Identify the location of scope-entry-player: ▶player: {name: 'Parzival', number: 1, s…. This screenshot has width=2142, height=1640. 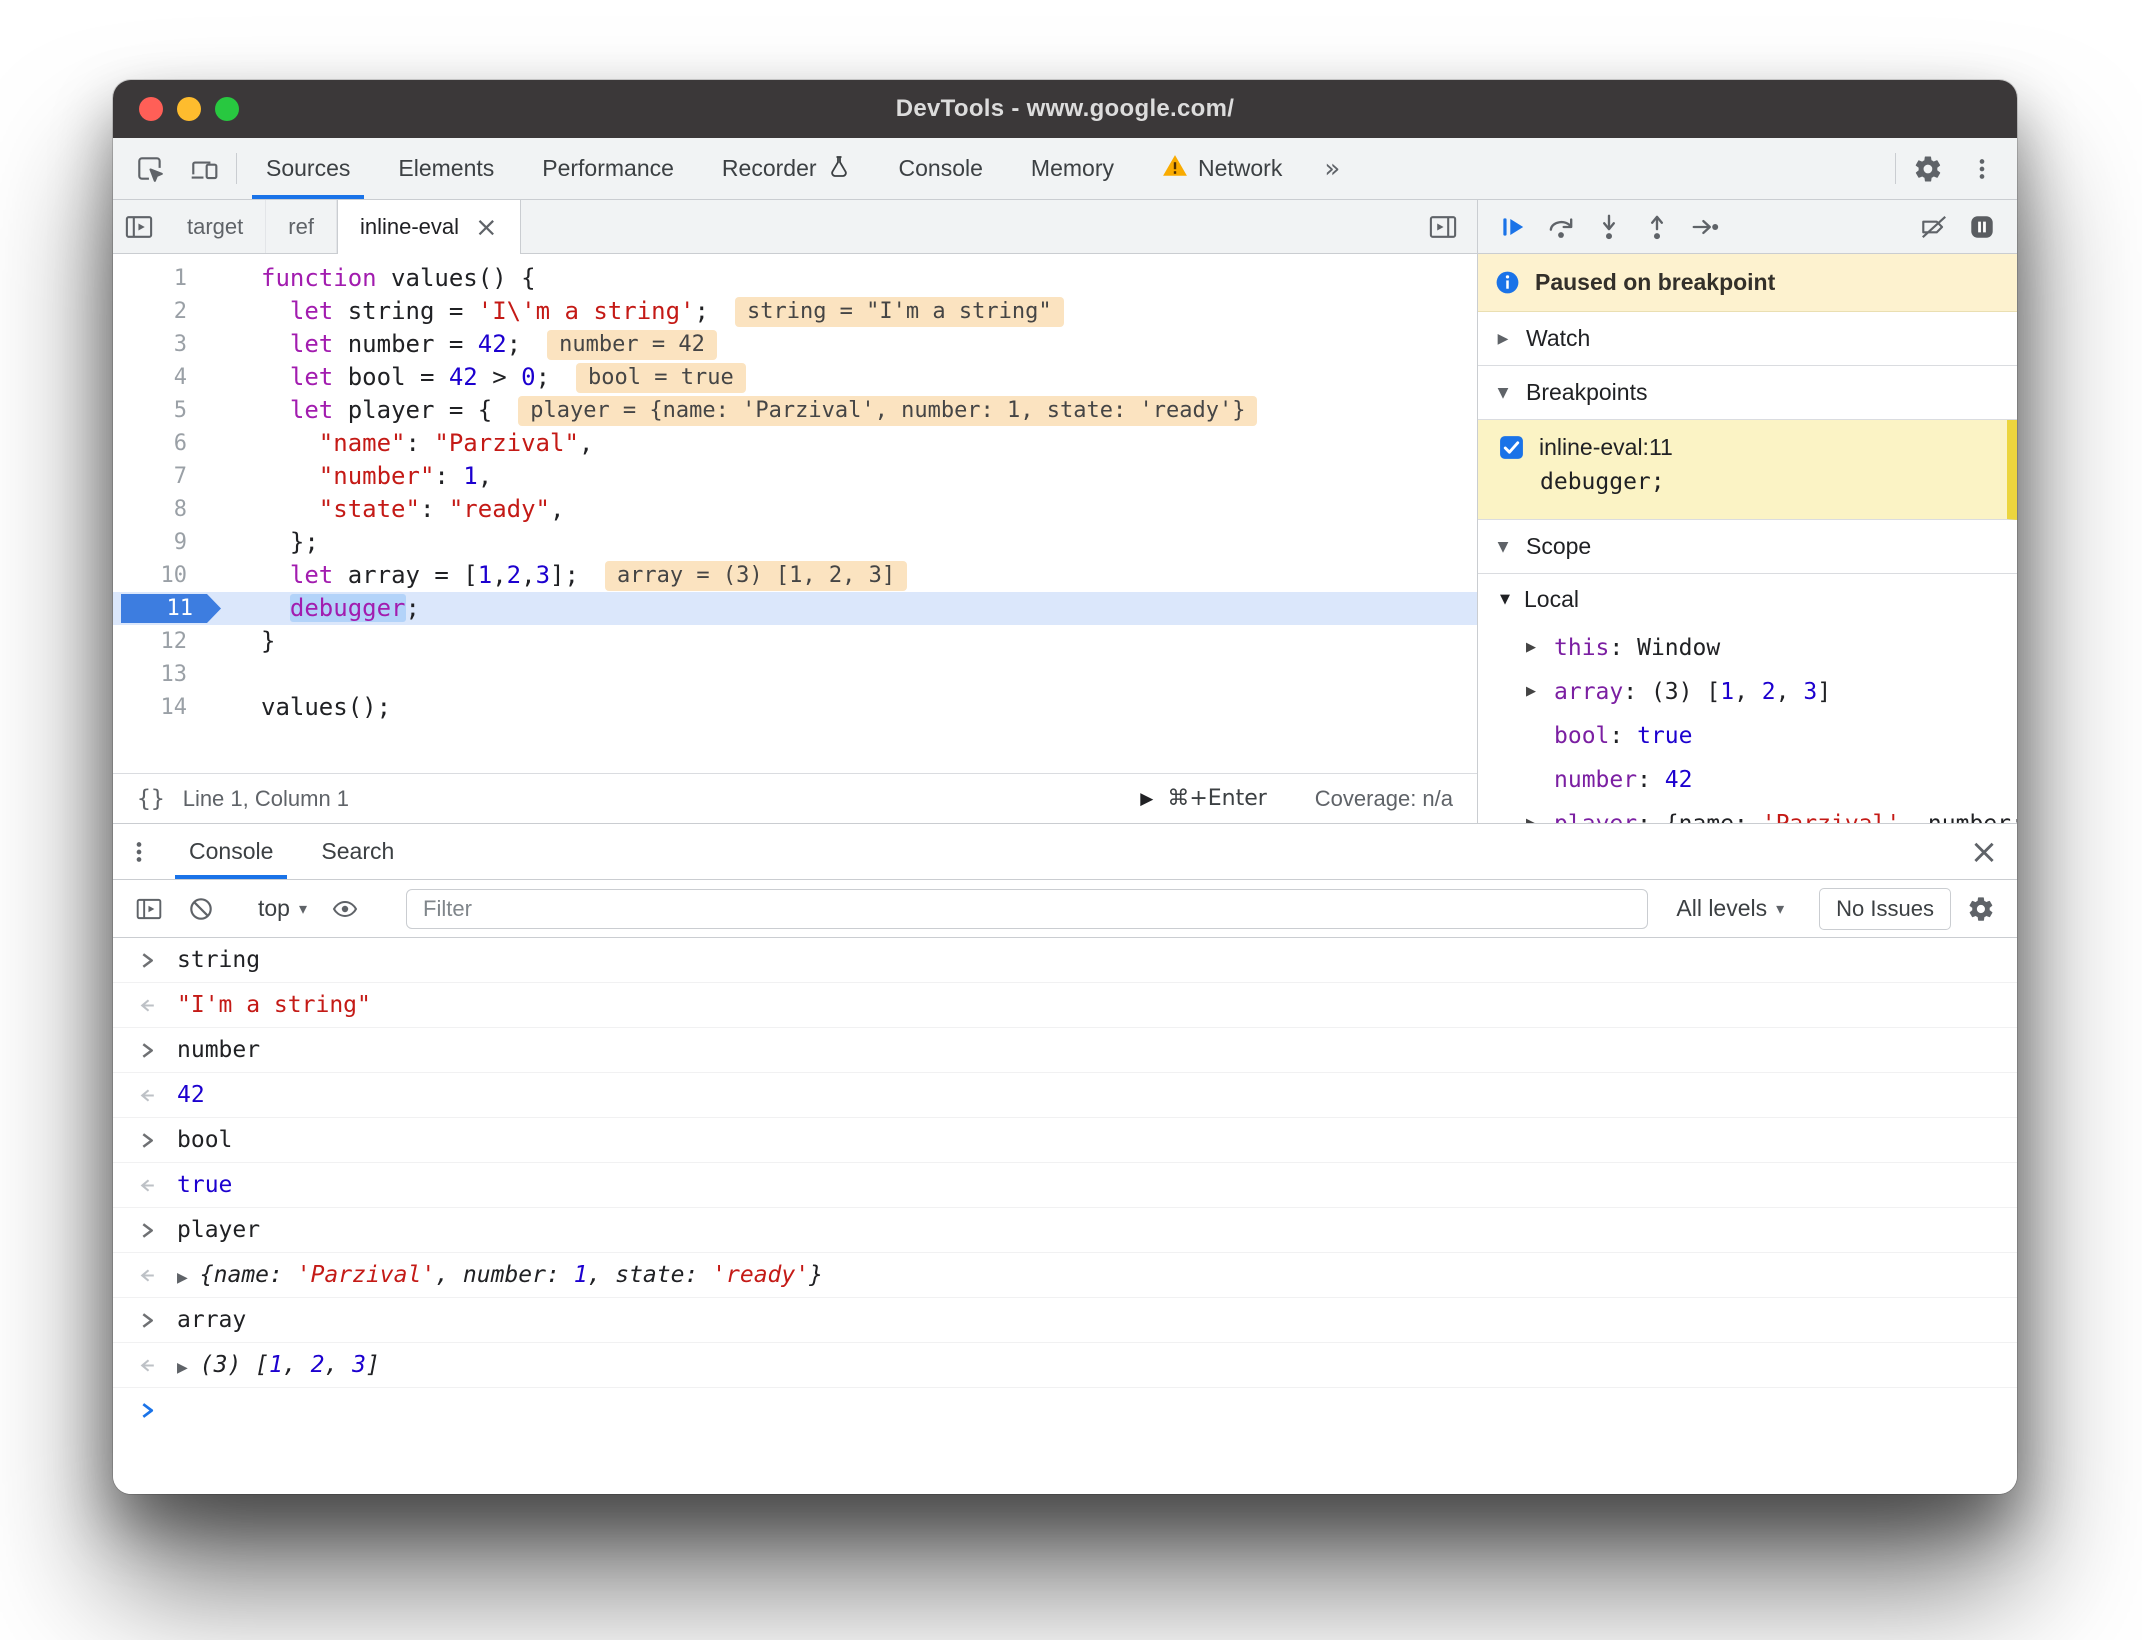
(1747, 812).